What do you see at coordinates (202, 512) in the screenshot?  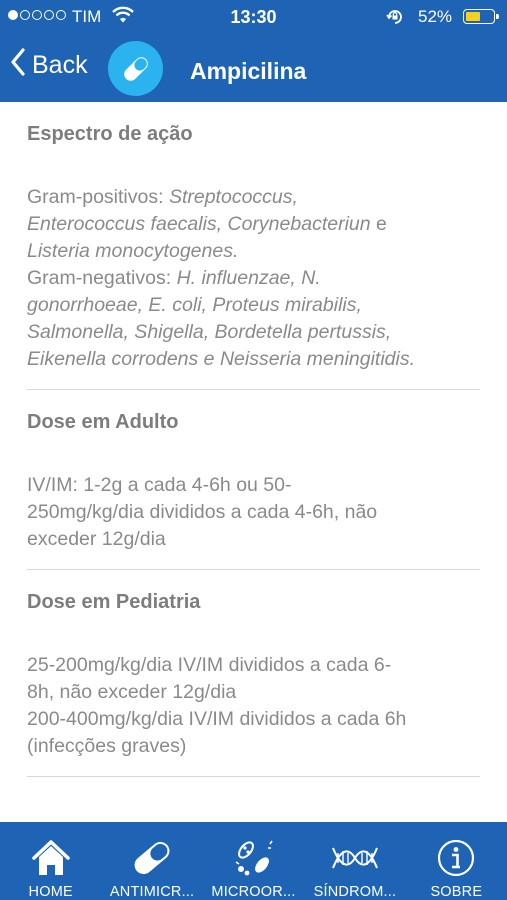 I see `body-line: 250mg/kg/dia divididos a cada 4-6h, não` at bounding box center [202, 512].